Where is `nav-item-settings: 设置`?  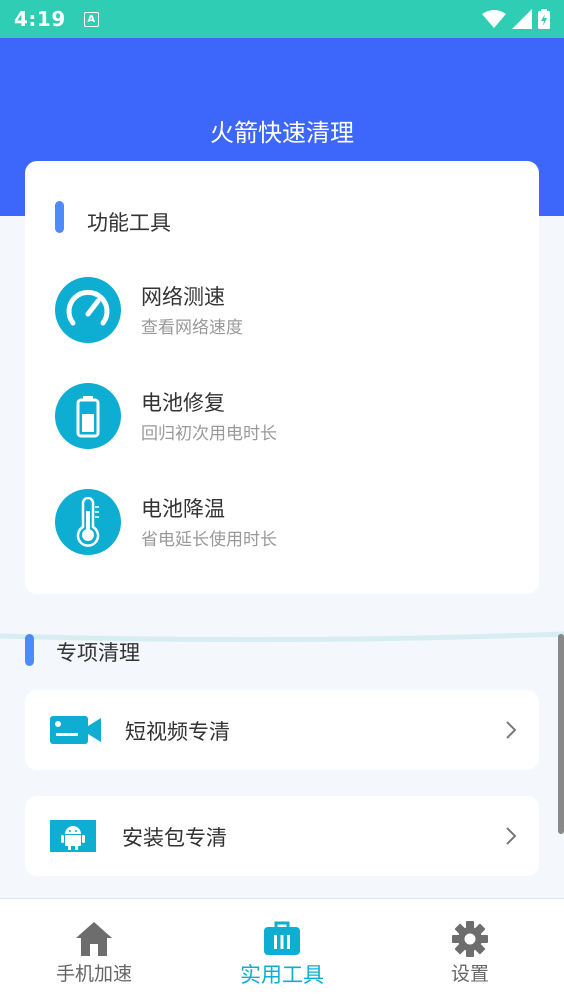
nav-item-settings: 设置 is located at coordinates (470, 950).